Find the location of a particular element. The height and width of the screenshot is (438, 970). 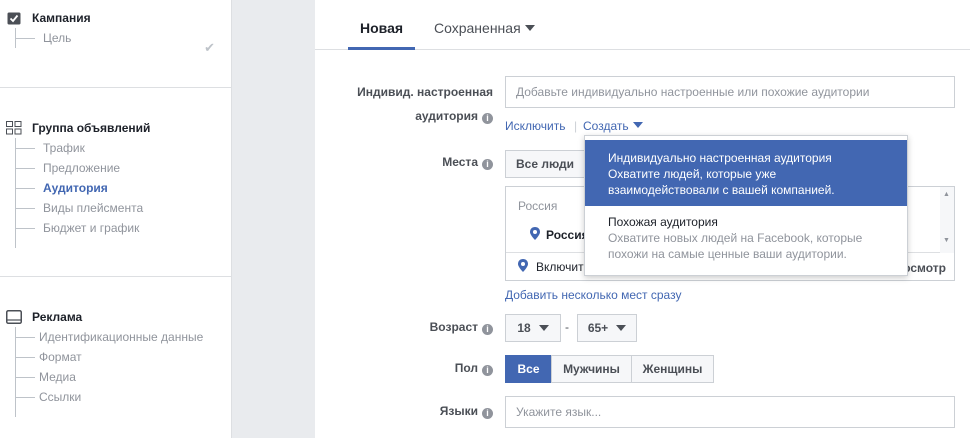

languages-label: Языки i is located at coordinates (466, 411).